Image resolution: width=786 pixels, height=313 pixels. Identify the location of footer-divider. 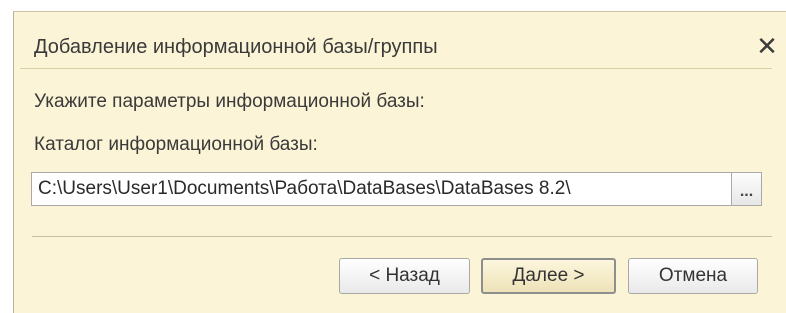
(402, 236).